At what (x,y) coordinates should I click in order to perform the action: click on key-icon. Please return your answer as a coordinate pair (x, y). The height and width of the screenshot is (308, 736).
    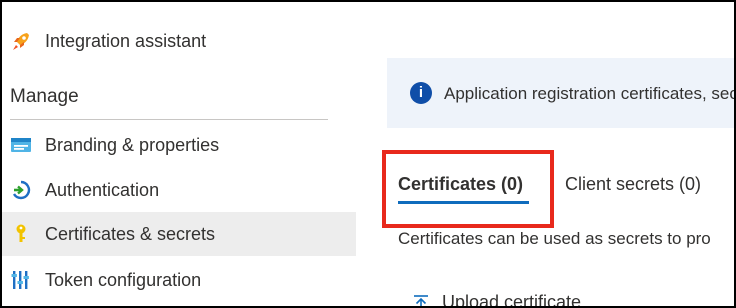
    Looking at the image, I should click on (21, 233).